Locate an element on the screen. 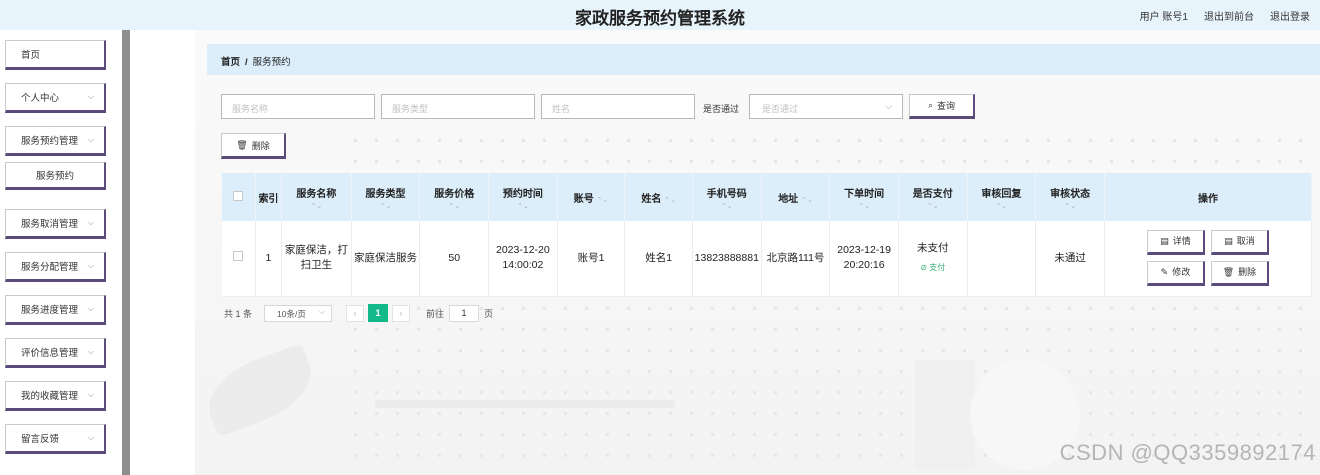  select-all-checkbox is located at coordinates (238, 195).